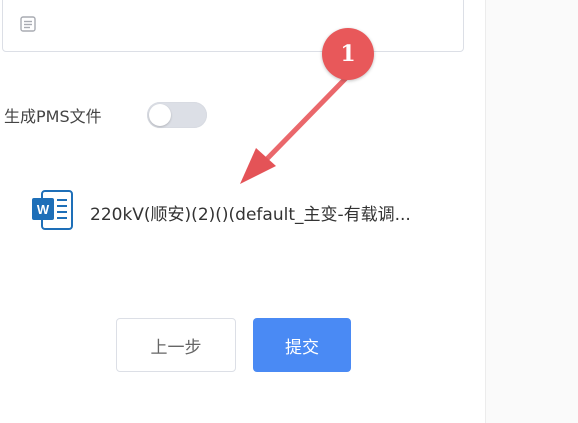  I want to click on document-list-icon, so click(28, 24).